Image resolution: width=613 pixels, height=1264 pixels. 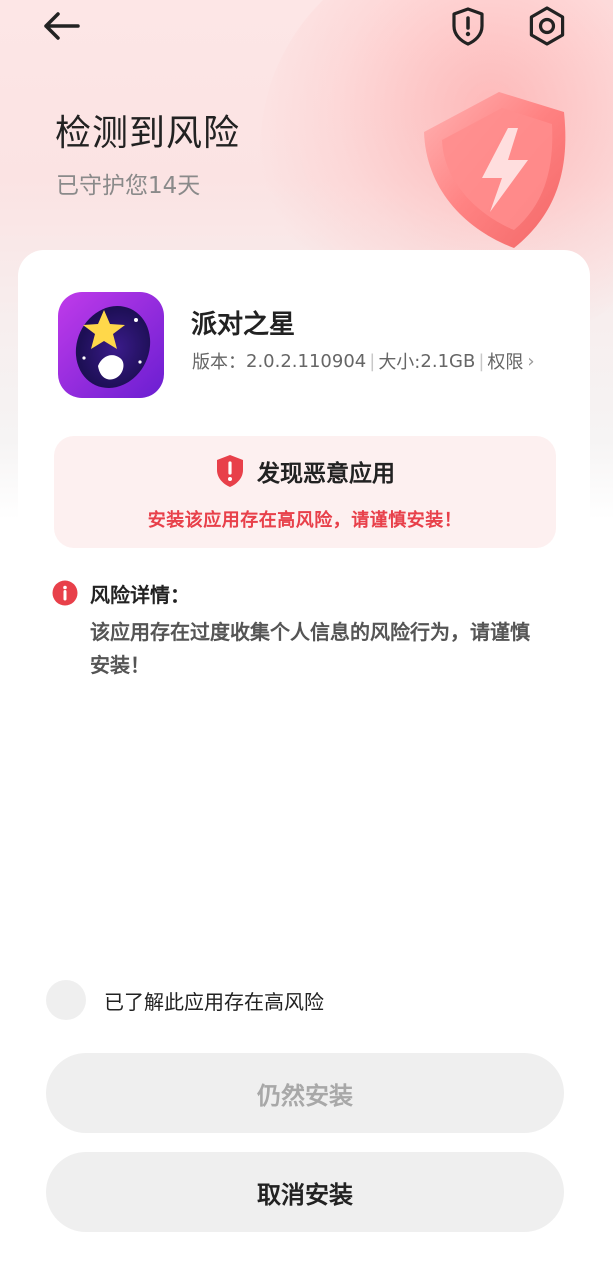 What do you see at coordinates (305, 520) in the screenshot?
I see `alert-message: 安装该应用存在高风险，请谨慎安装！` at bounding box center [305, 520].